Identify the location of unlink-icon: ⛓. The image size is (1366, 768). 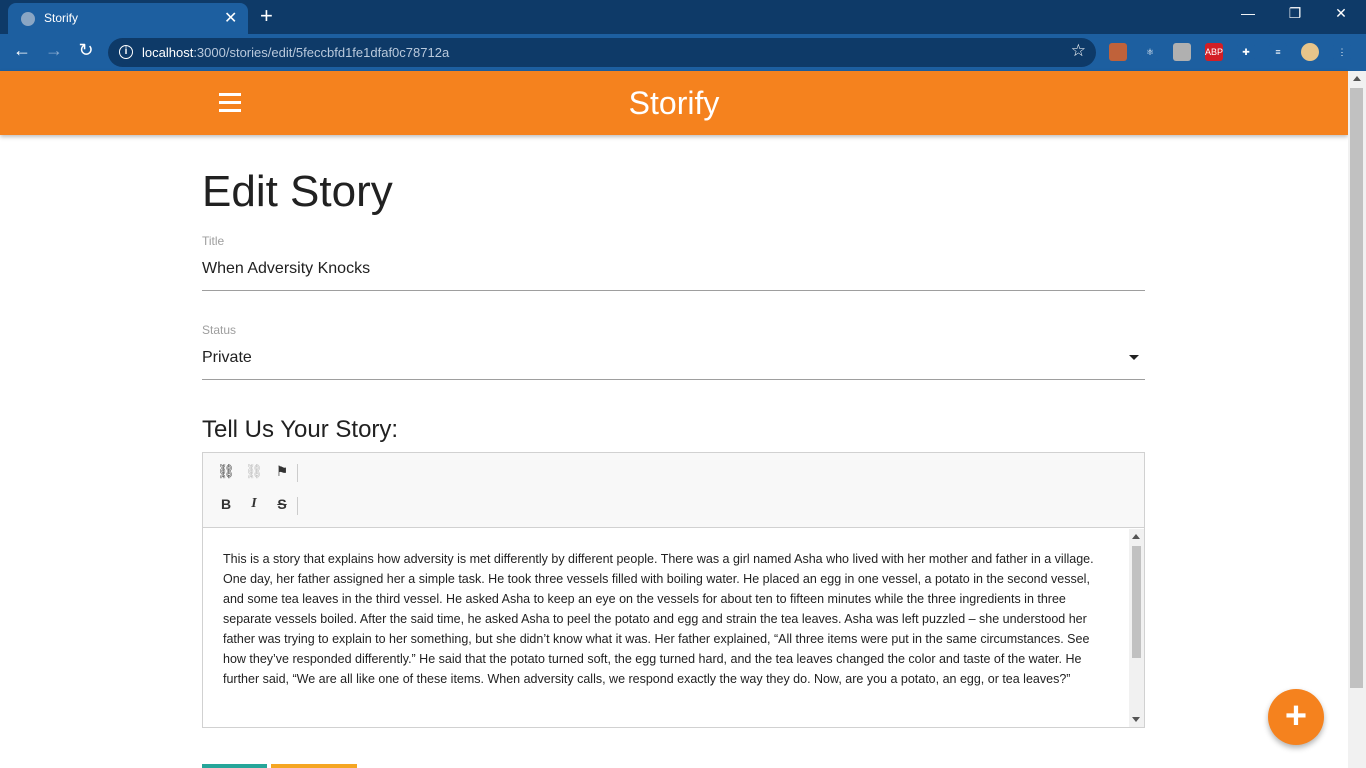
(254, 473).